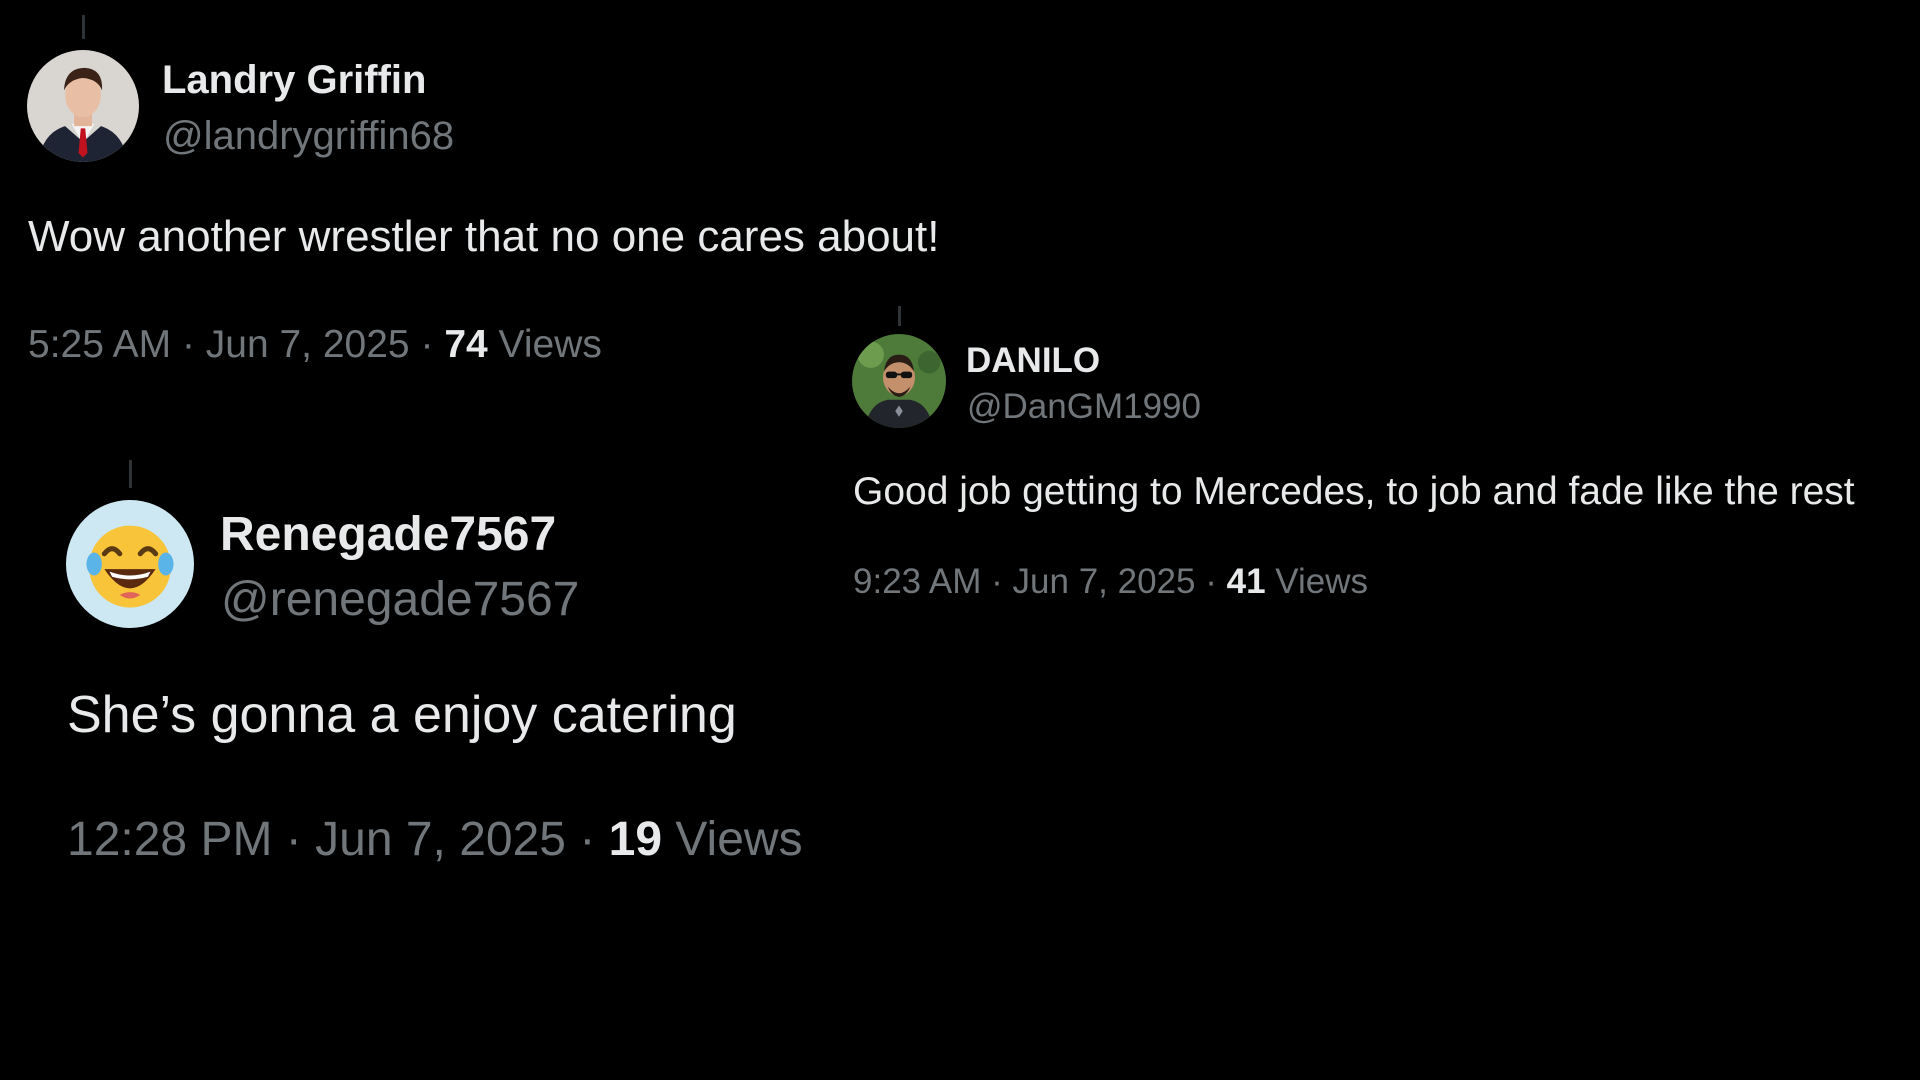 This screenshot has width=1920, height=1080. Describe the element at coordinates (294, 80) in the screenshot. I see `display-name: Landry Griffin` at that location.